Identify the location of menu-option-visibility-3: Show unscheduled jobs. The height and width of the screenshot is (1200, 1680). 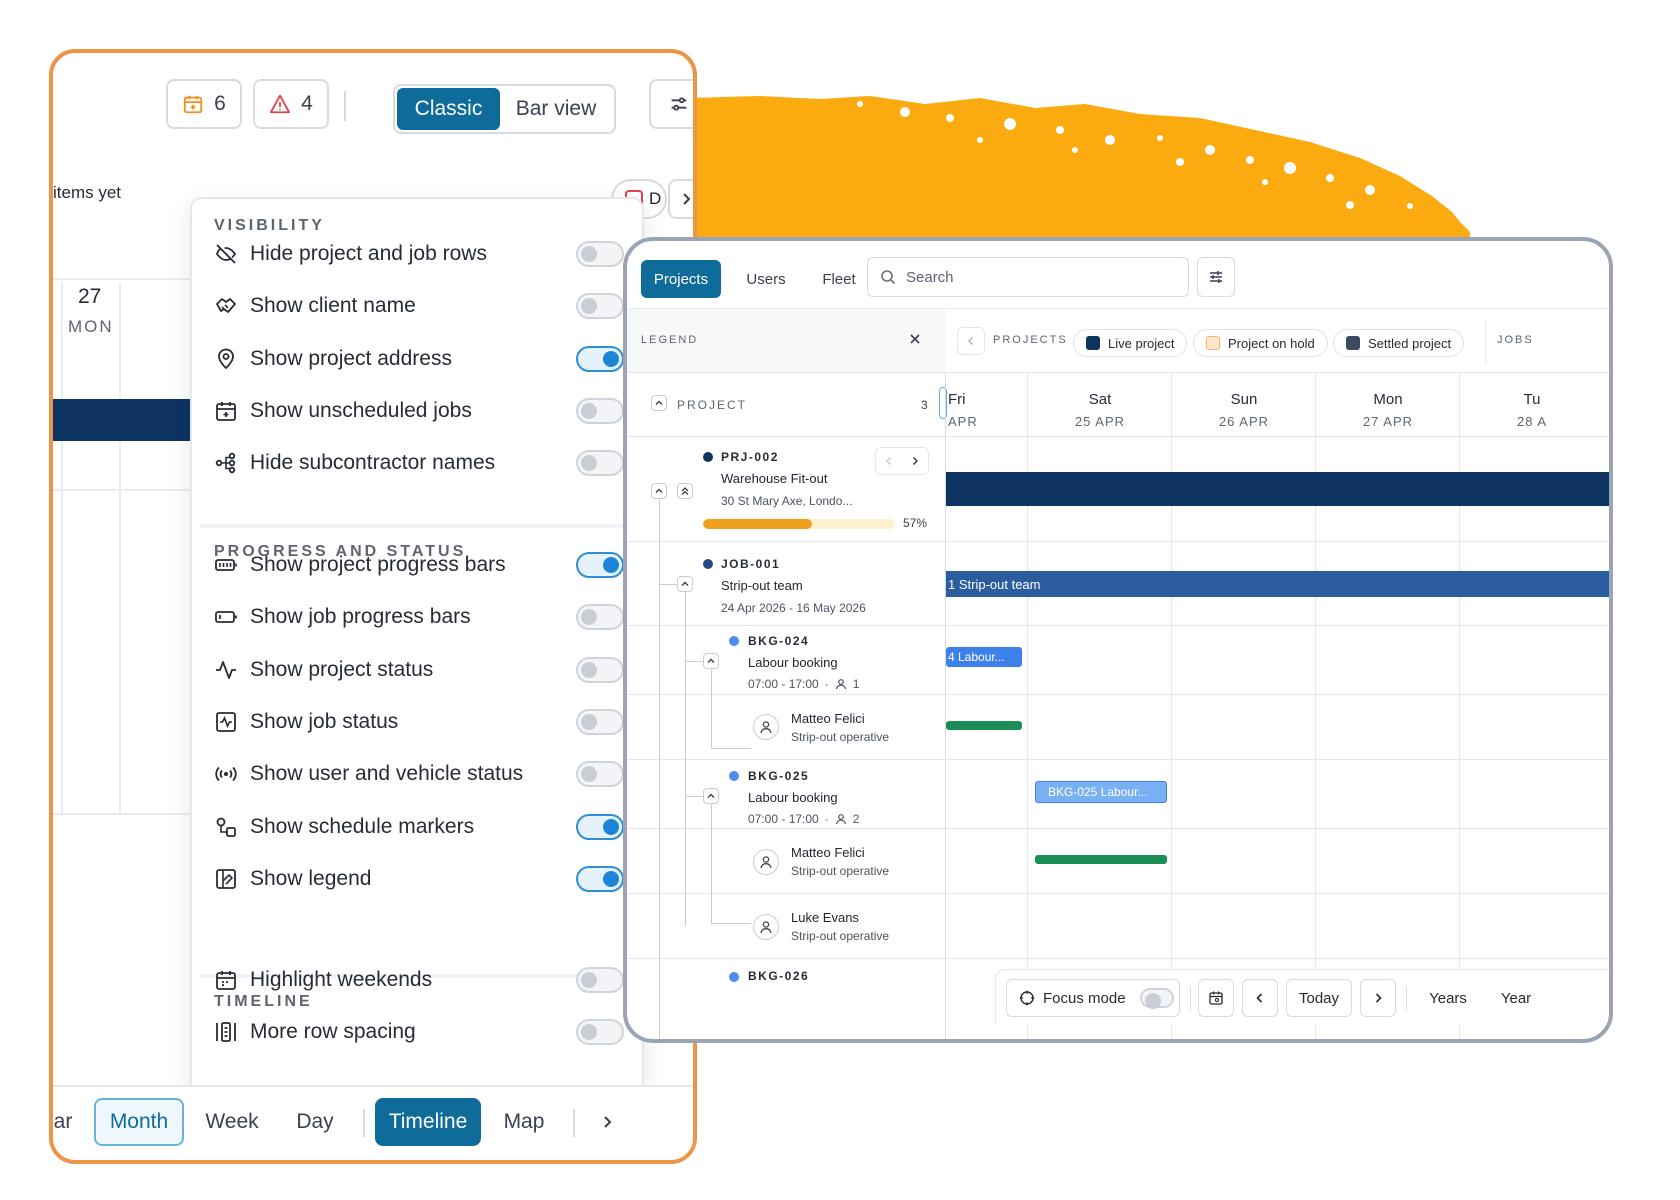
(419, 411).